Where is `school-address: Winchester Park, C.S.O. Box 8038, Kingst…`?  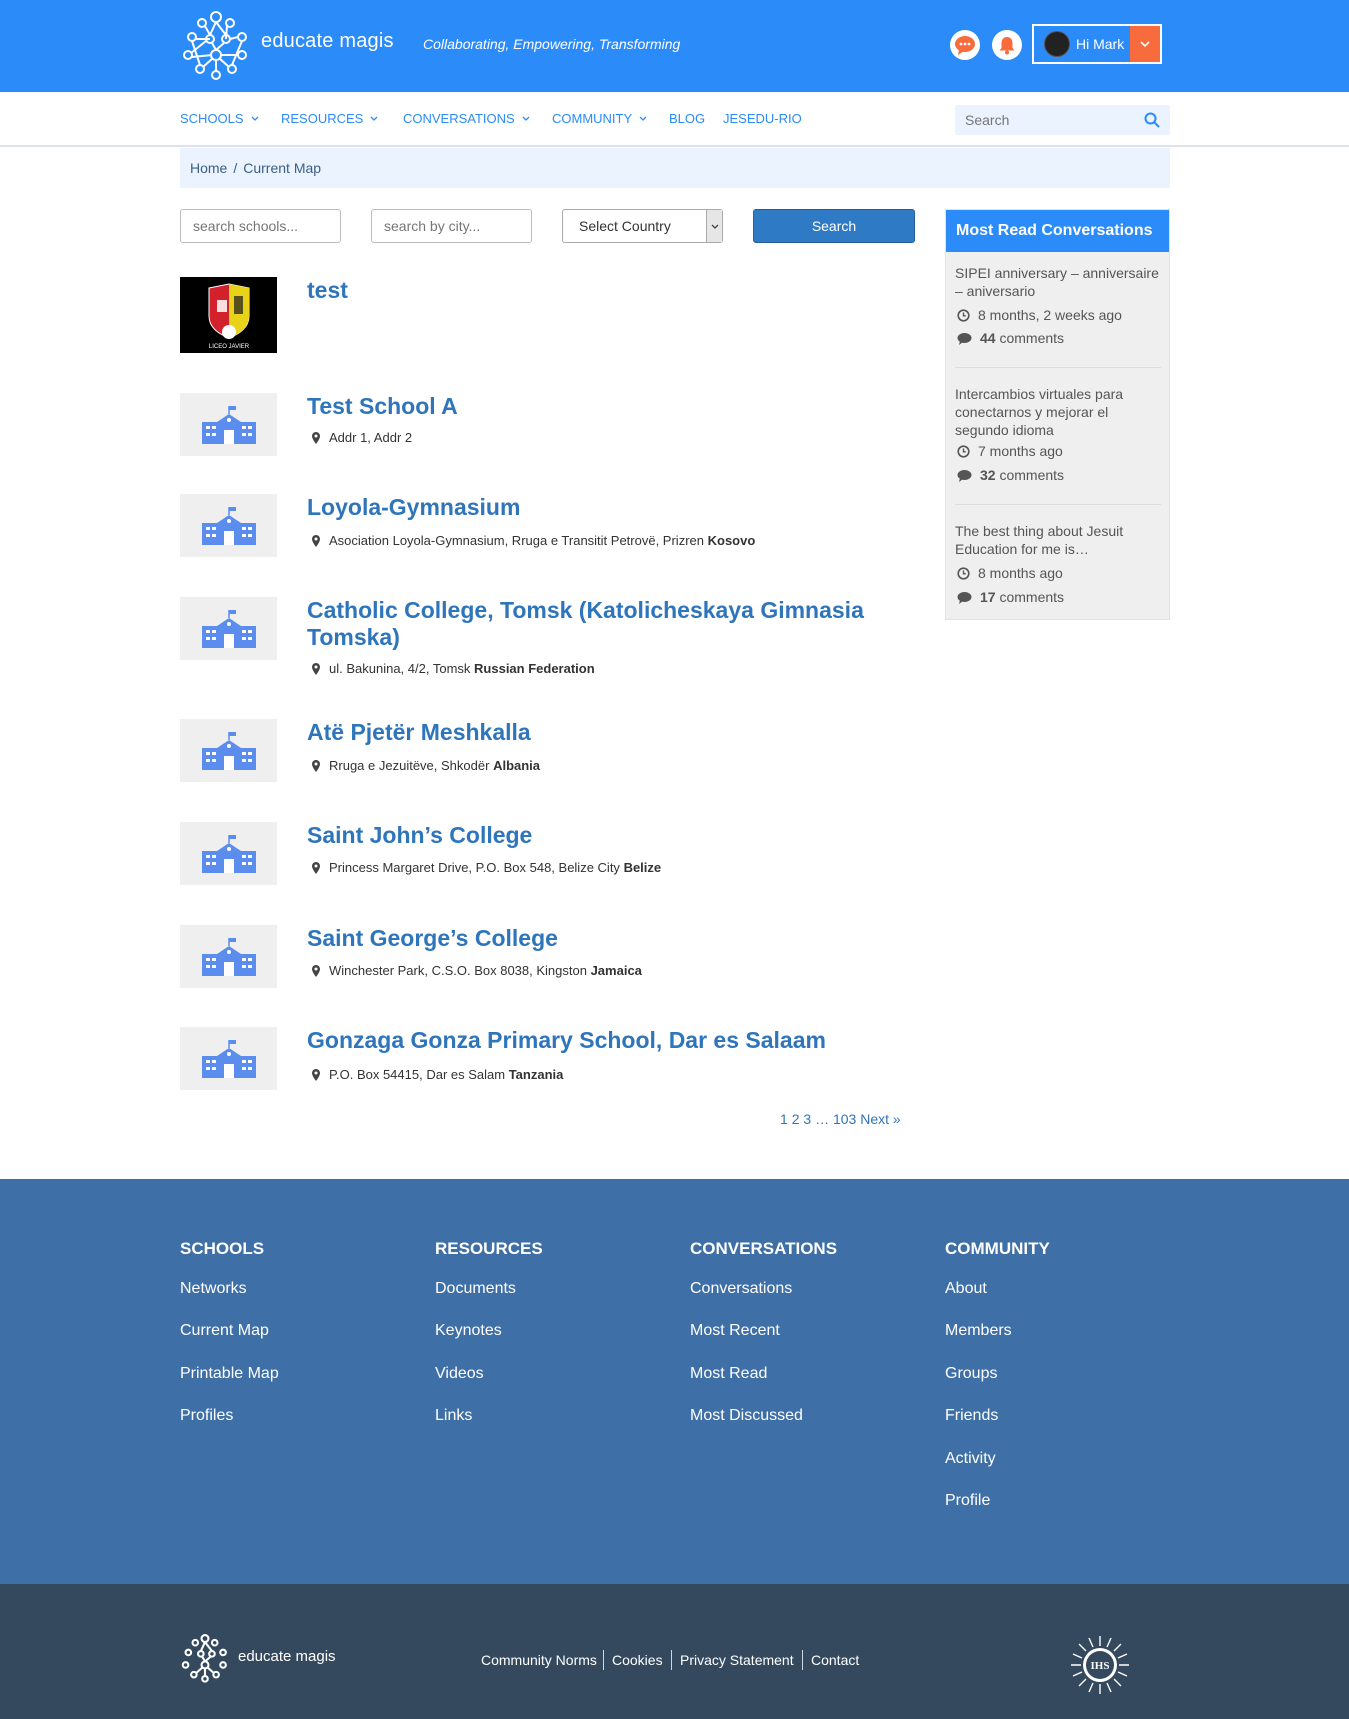 school-address: Winchester Park, C.S.O. Box 8038, Kingst… is located at coordinates (477, 970).